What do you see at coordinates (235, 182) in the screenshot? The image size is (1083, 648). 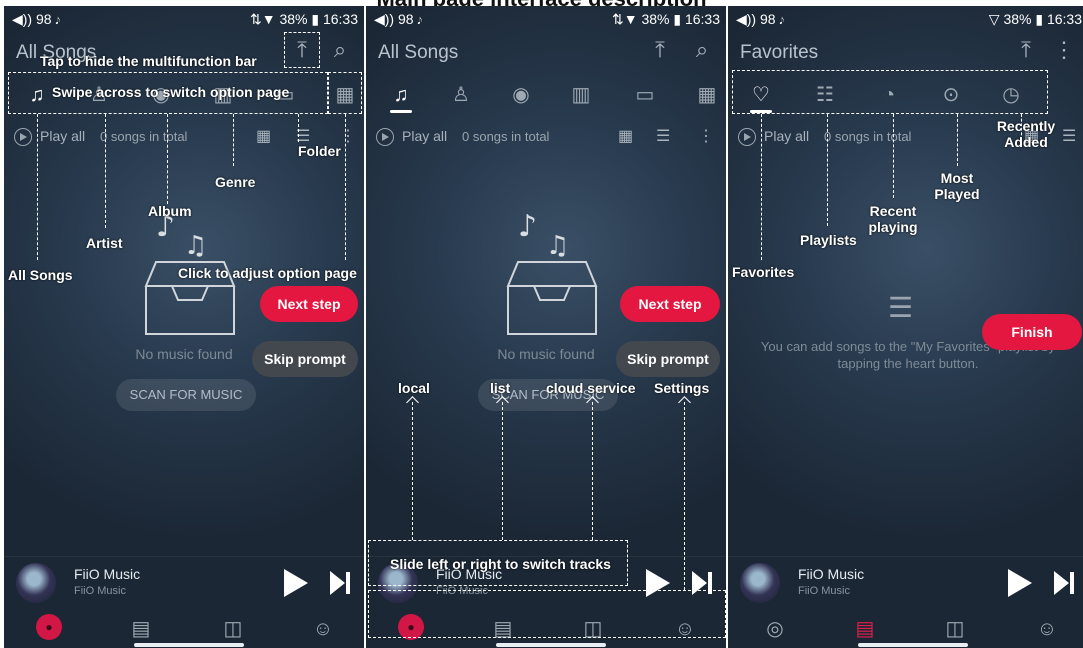 I see `annotation-genre: Genre` at bounding box center [235, 182].